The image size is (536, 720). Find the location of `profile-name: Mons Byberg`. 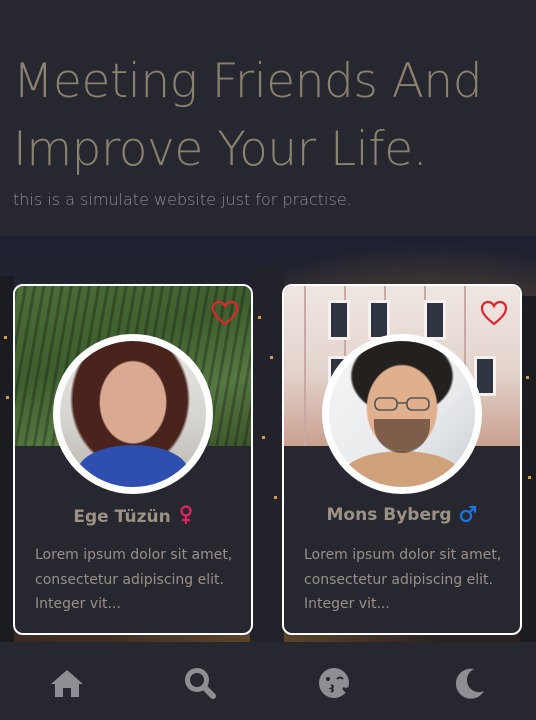

profile-name: Mons Byberg is located at coordinates (389, 515).